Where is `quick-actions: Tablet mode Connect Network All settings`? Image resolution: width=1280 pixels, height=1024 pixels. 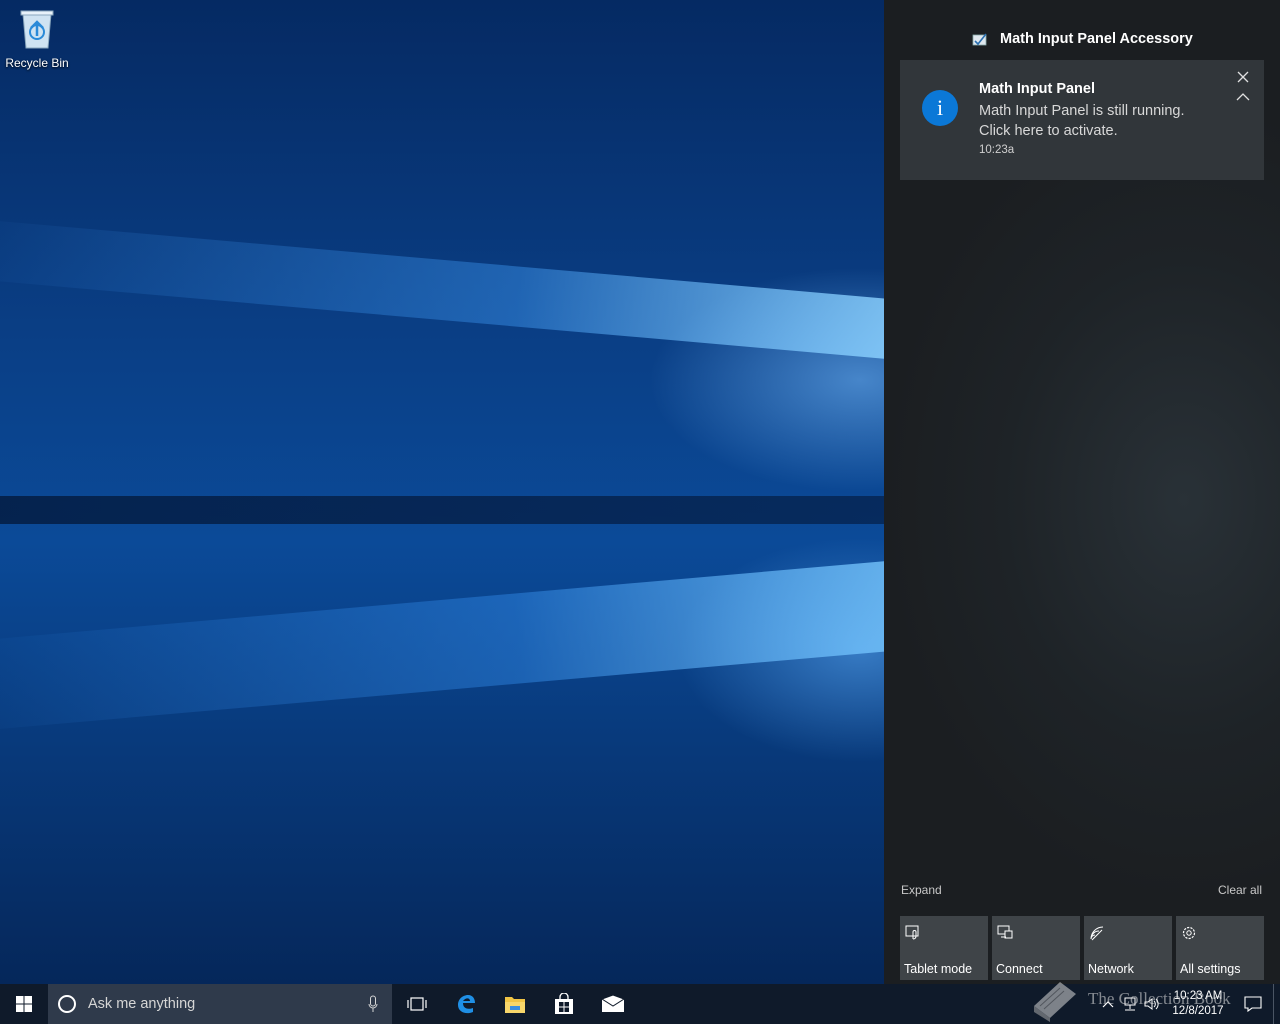 quick-actions: Tablet mode Connect Network All settings is located at coordinates (1082, 948).